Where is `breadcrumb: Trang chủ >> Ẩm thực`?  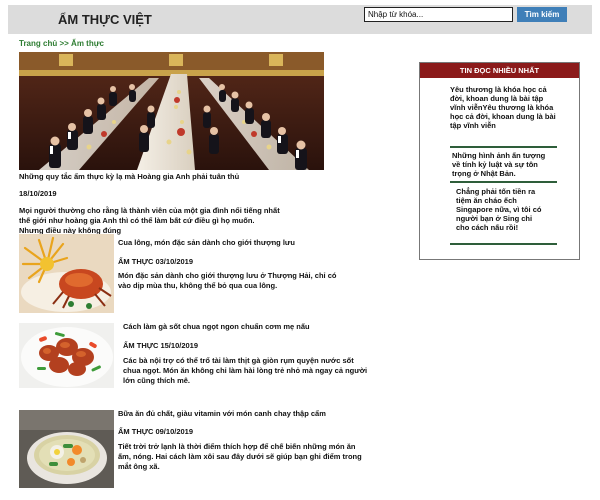 breadcrumb: Trang chủ >> Ẩm thực is located at coordinates (61, 43).